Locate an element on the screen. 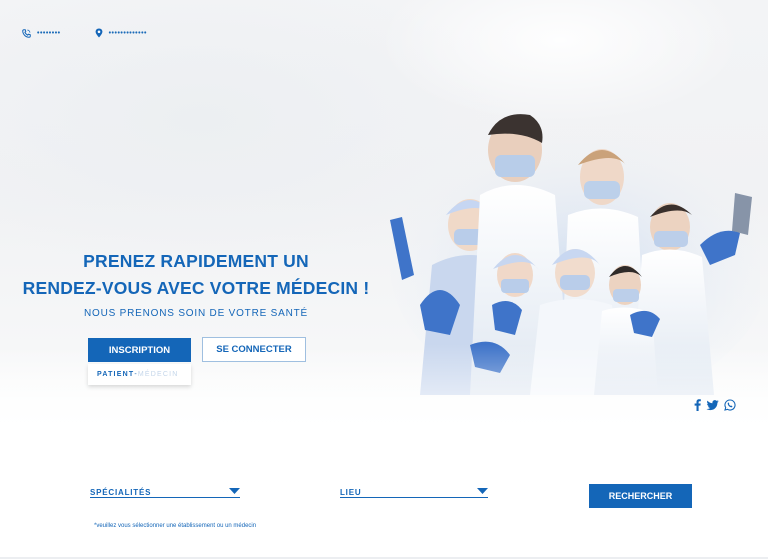  location-pin-icon is located at coordinates (99, 33).